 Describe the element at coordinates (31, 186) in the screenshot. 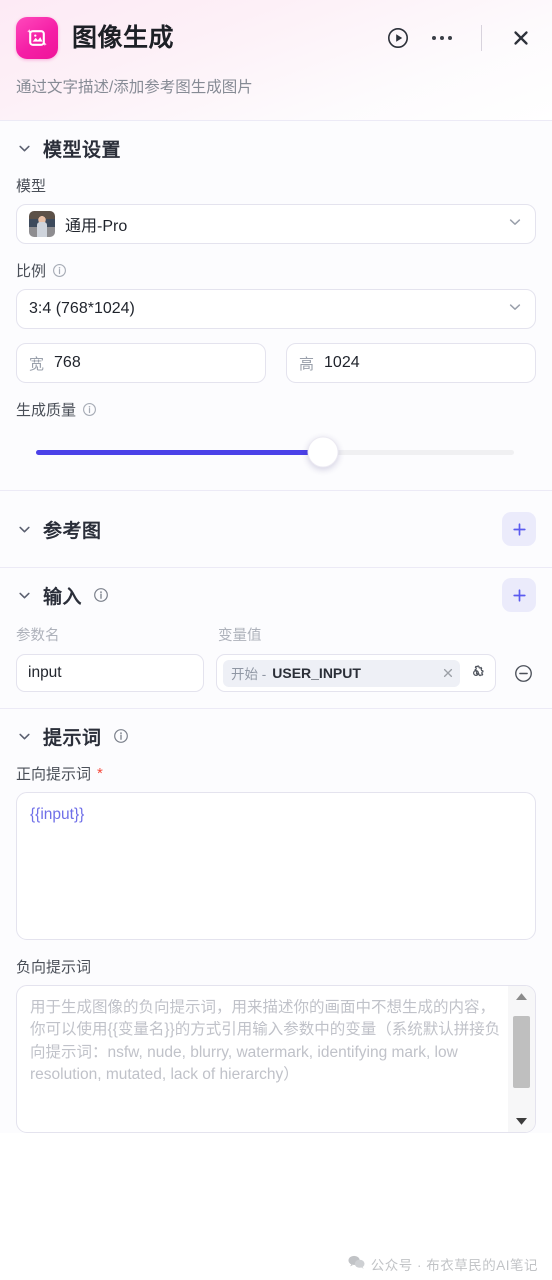

I see `model-label-text: 模型` at that location.